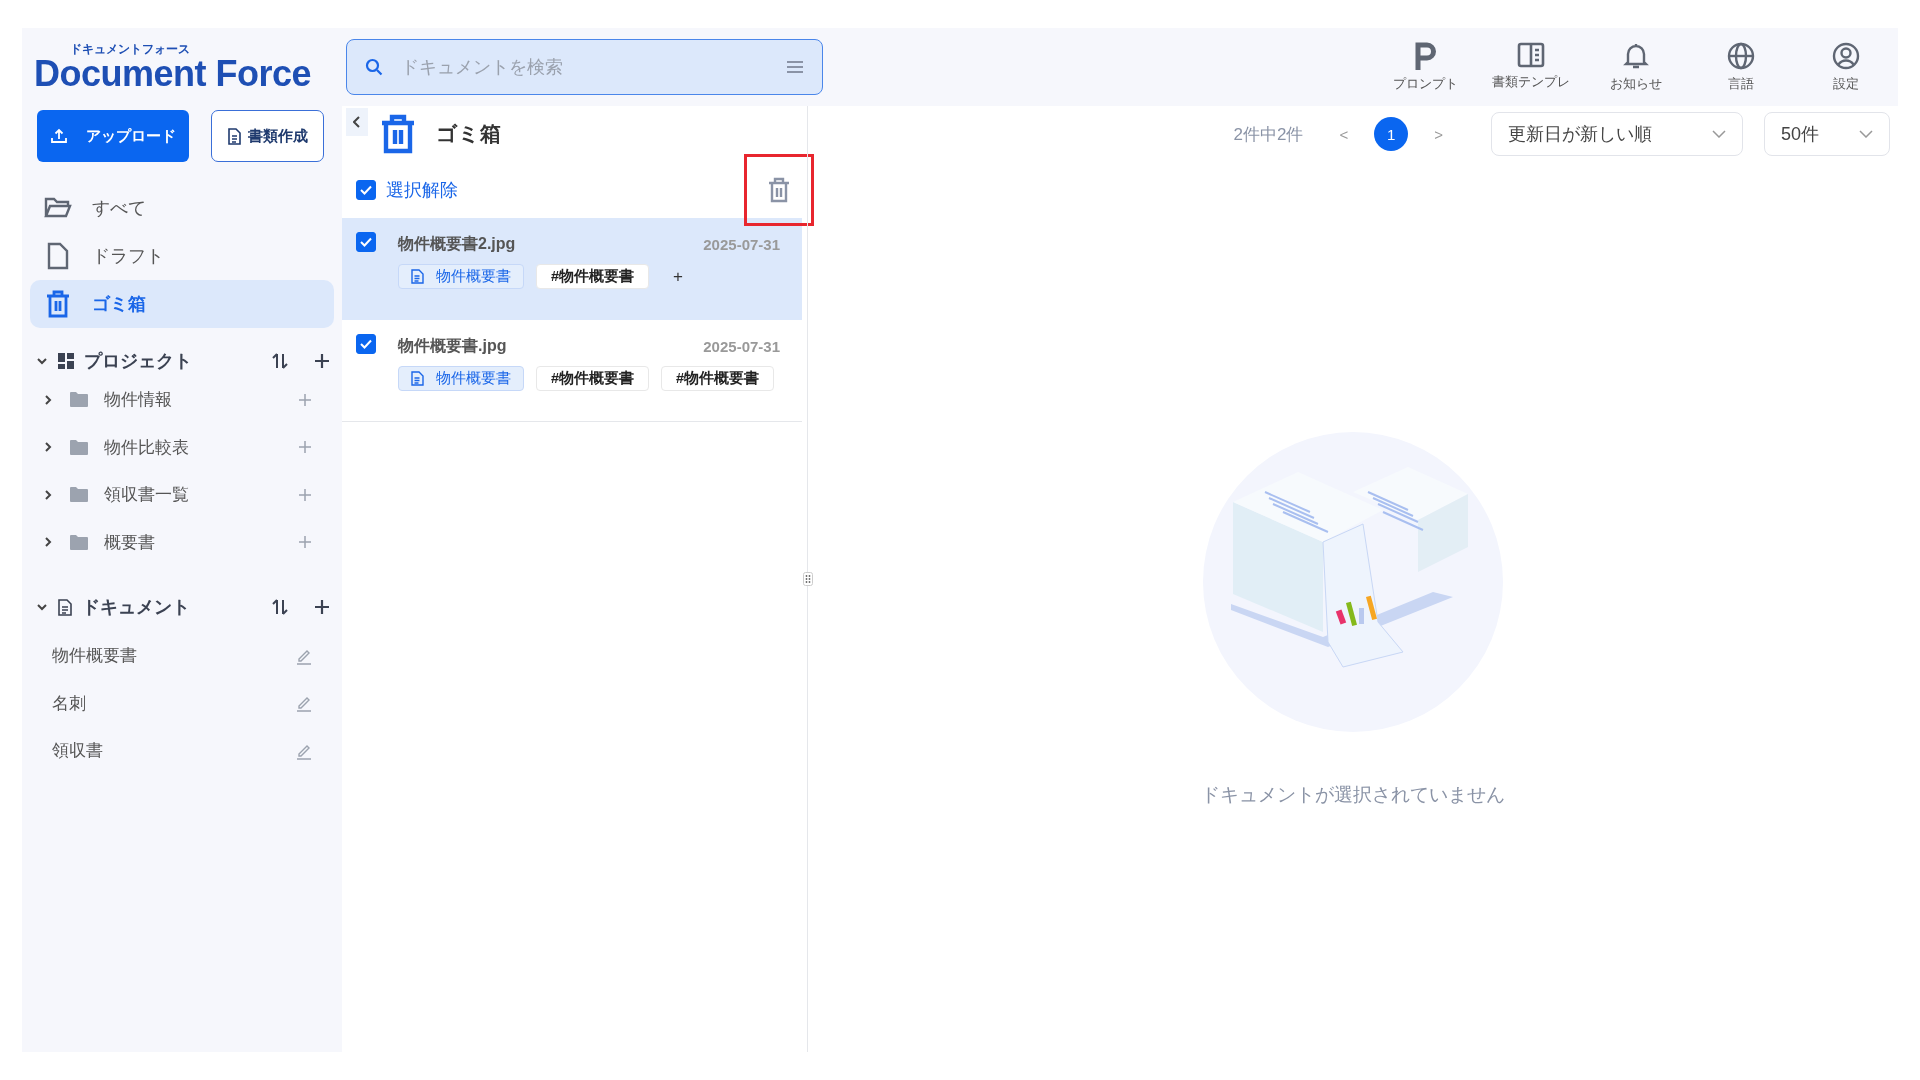 The image size is (1920, 1080). Describe the element at coordinates (182, 703) in the screenshot. I see `document-item: 名刺` at that location.